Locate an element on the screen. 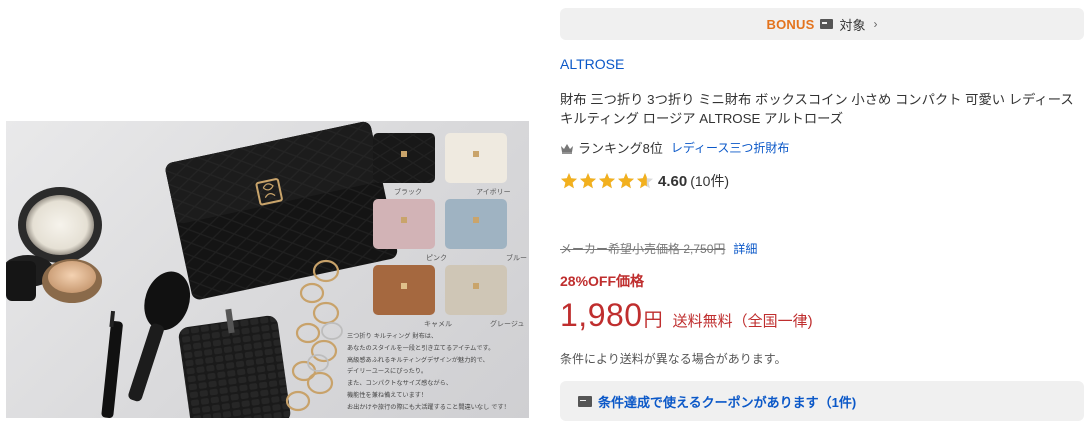 This screenshot has width=1090, height=430. swatch-label-black: ブラック is located at coordinates (408, 192).